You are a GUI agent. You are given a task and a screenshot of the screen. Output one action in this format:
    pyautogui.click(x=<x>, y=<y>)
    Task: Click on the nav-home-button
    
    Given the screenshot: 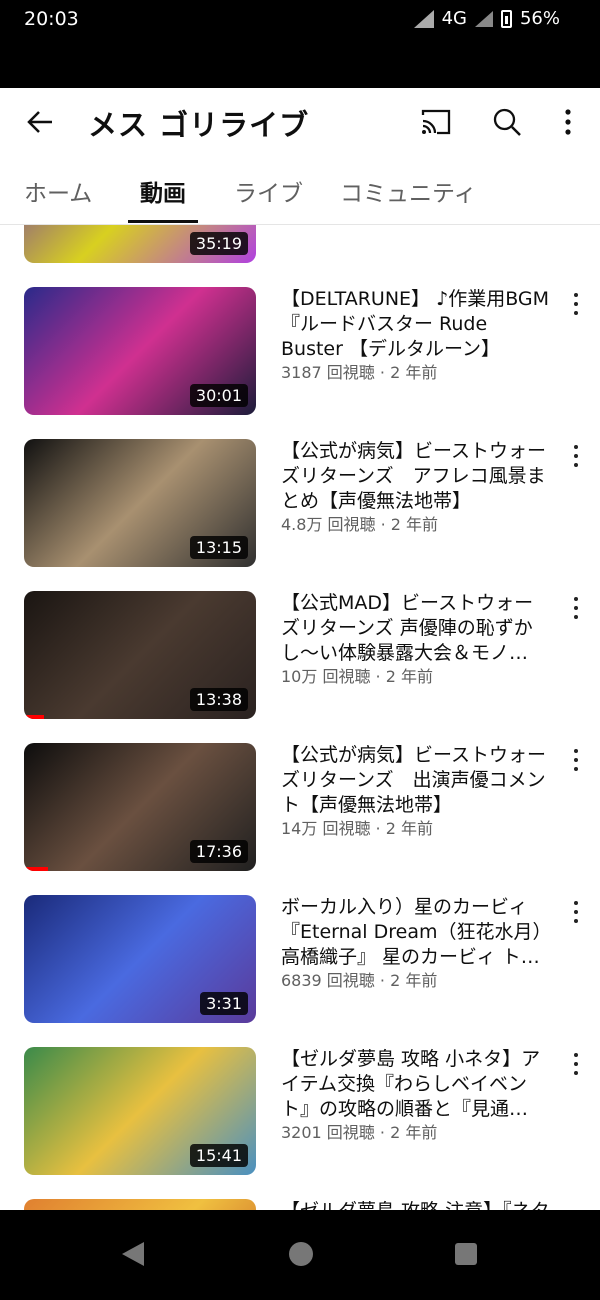 What is the action you would take?
    pyautogui.click(x=301, y=1254)
    